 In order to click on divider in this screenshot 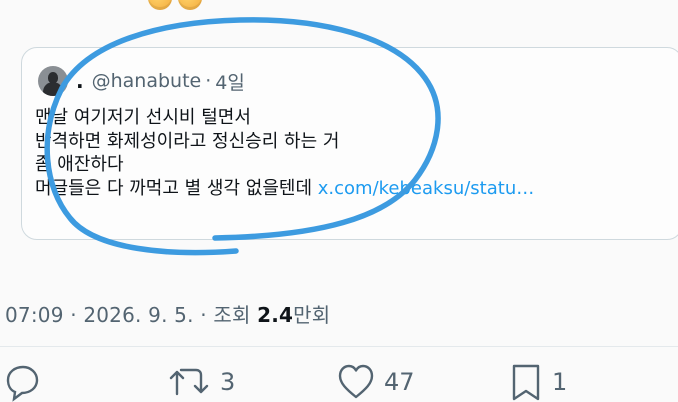, I will do `click(339, 346)`.